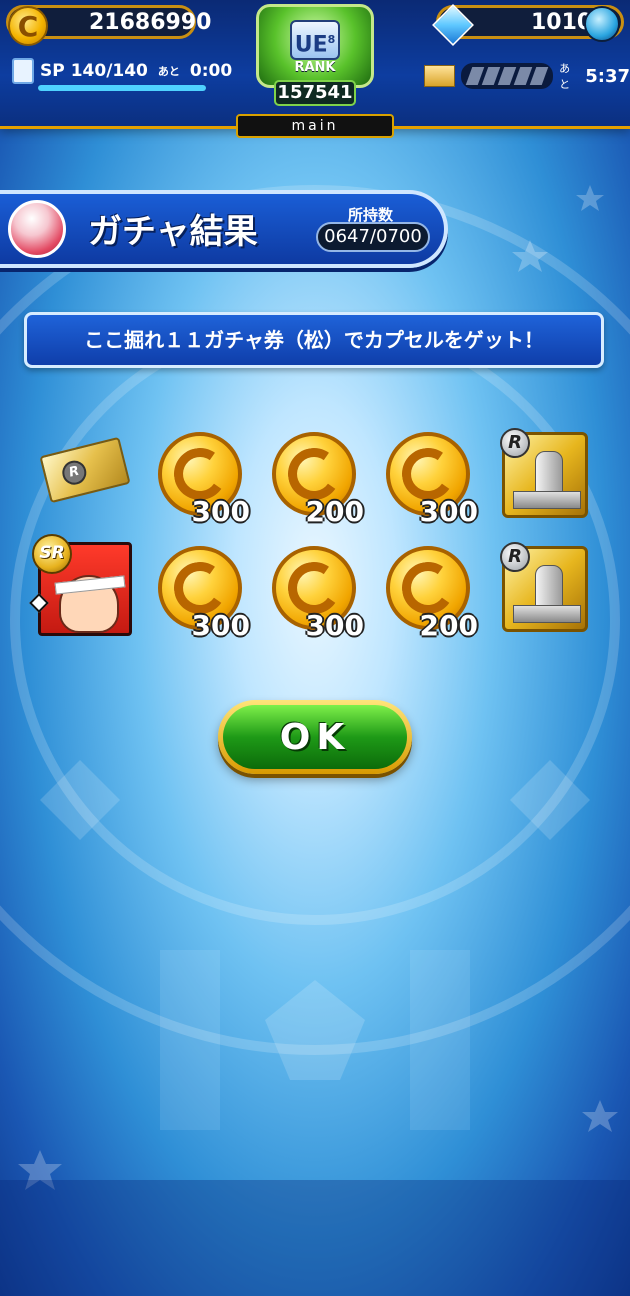 The height and width of the screenshot is (1296, 630). Describe the element at coordinates (315, 67) in the screenshot. I see `rank-label: RANK` at that location.